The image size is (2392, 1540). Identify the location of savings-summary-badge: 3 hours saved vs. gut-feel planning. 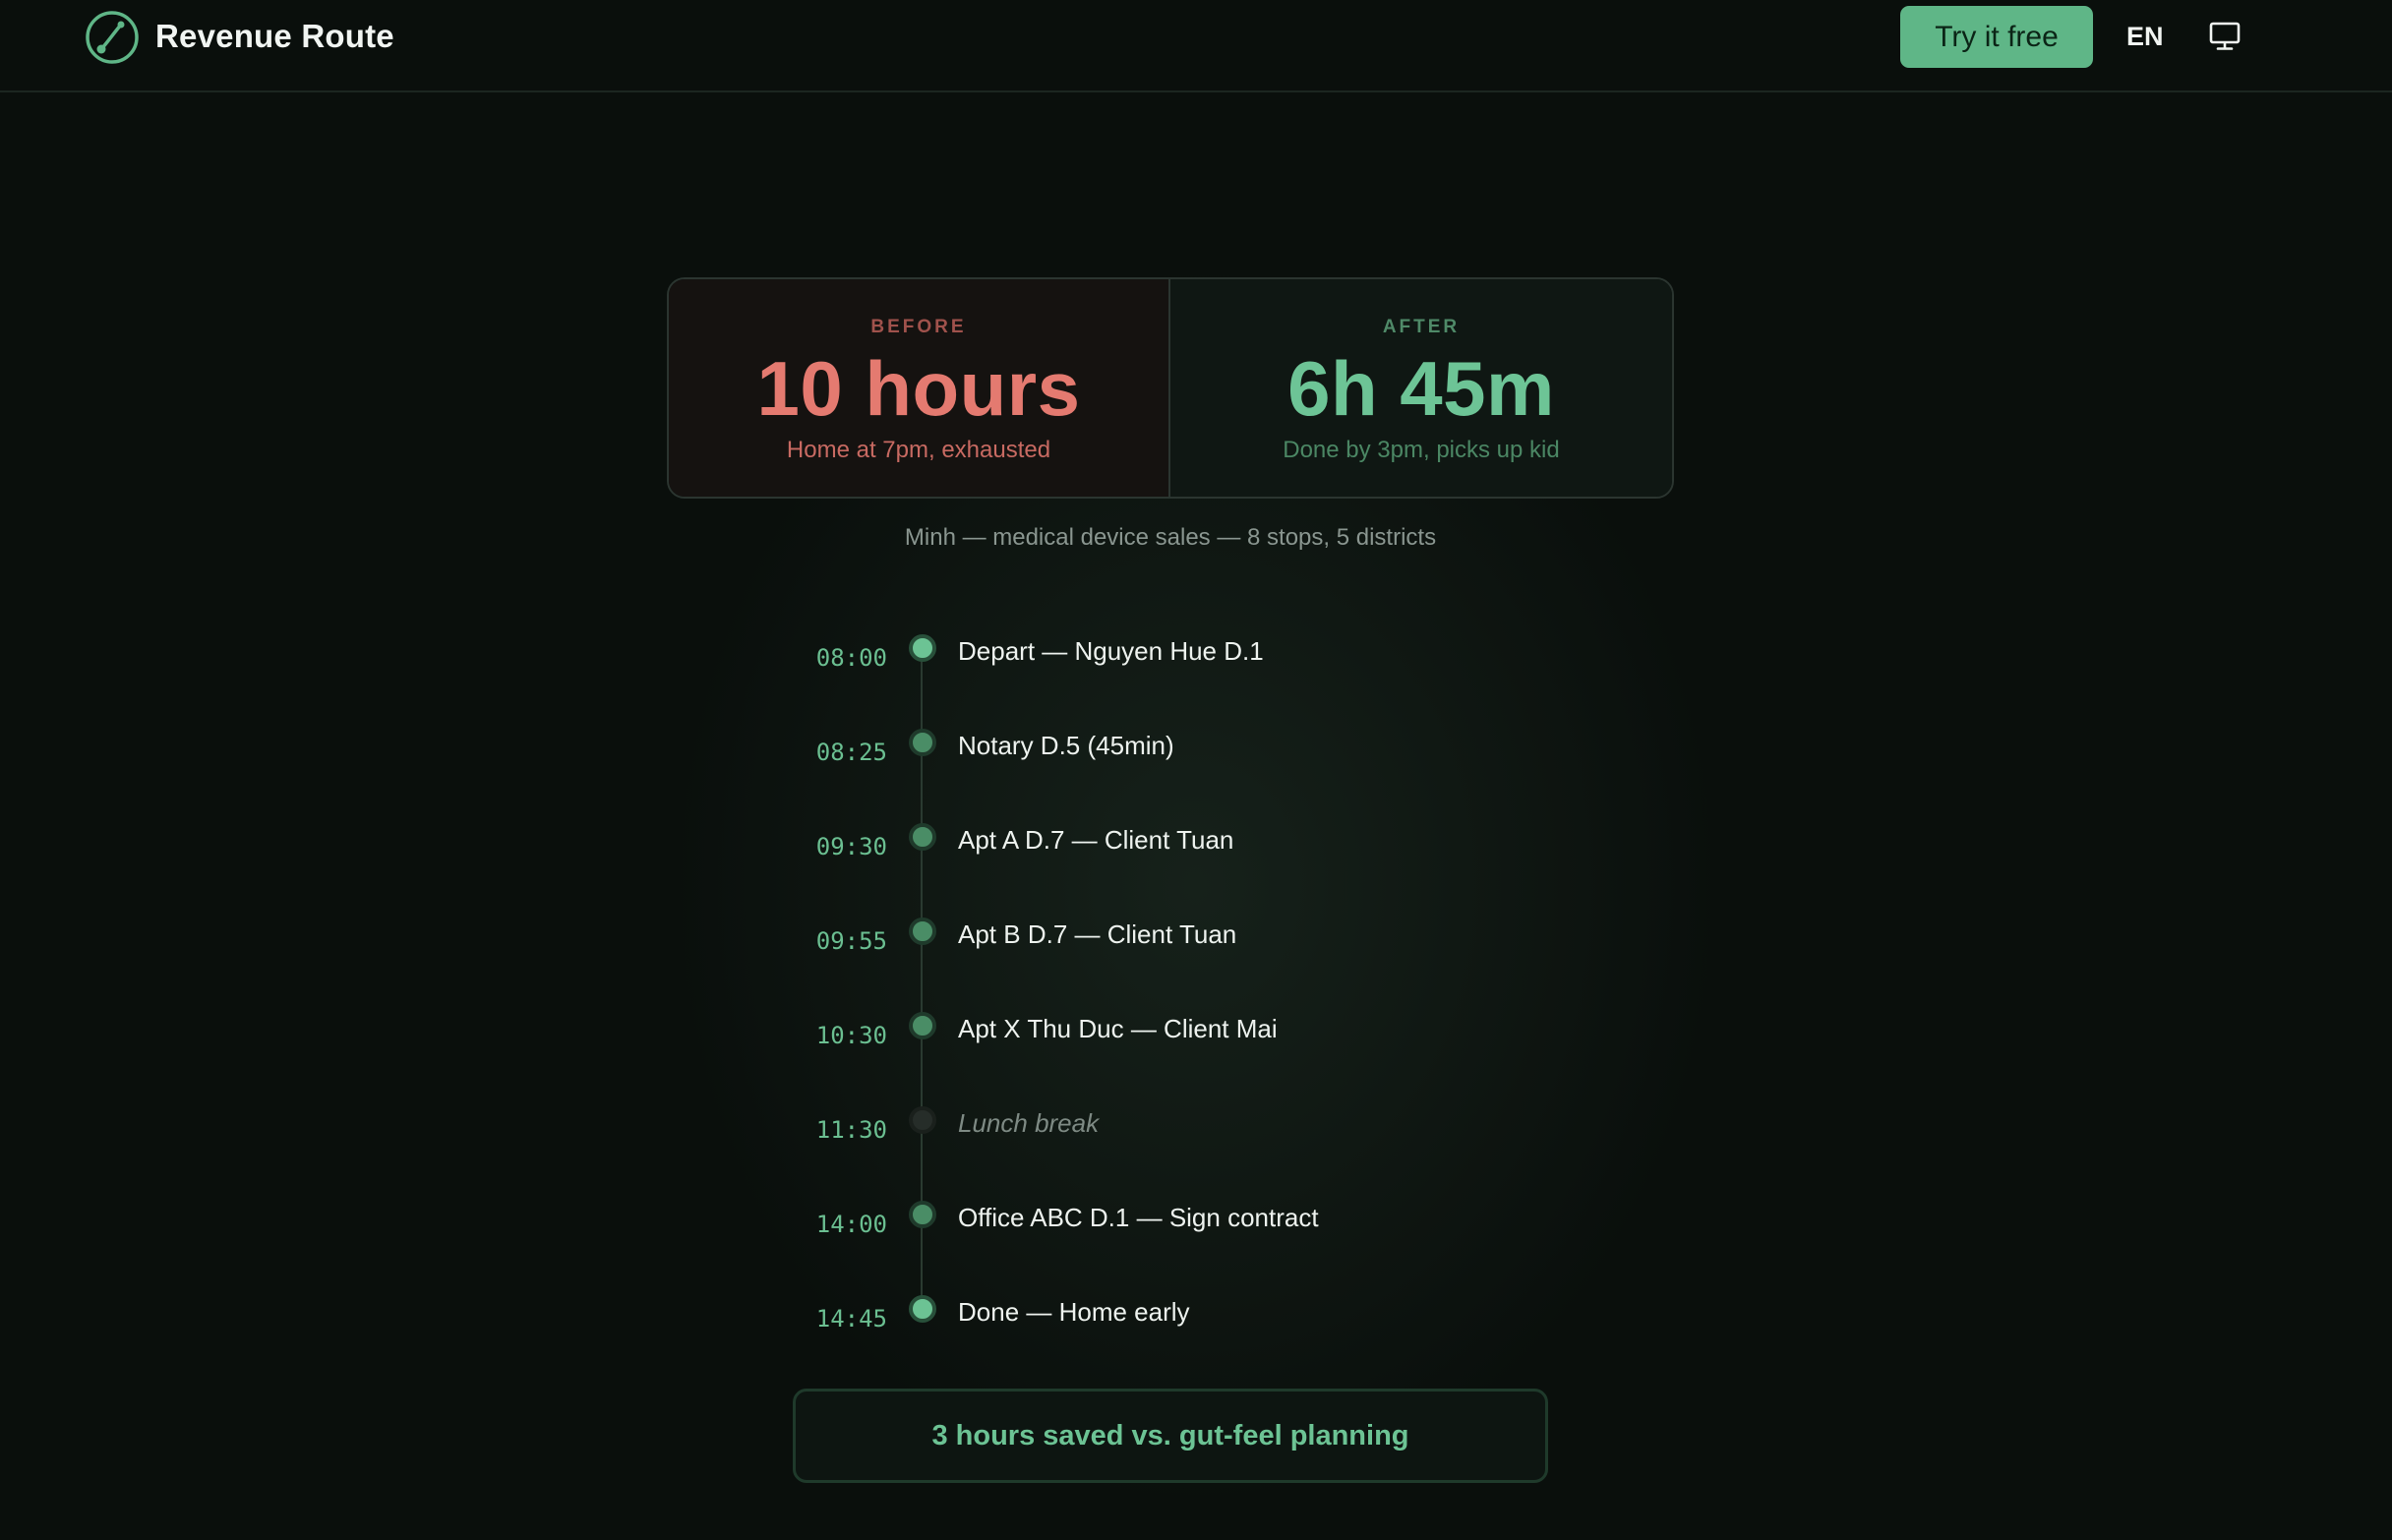
(1170, 1436).